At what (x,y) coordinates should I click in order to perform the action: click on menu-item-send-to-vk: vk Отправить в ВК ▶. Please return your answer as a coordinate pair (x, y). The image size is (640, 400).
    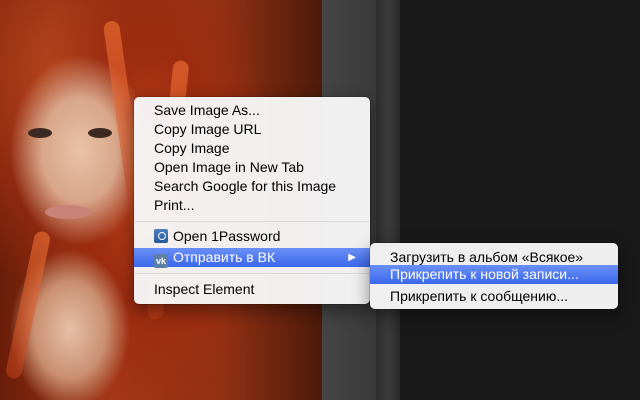
    Looking at the image, I should click on (252, 258).